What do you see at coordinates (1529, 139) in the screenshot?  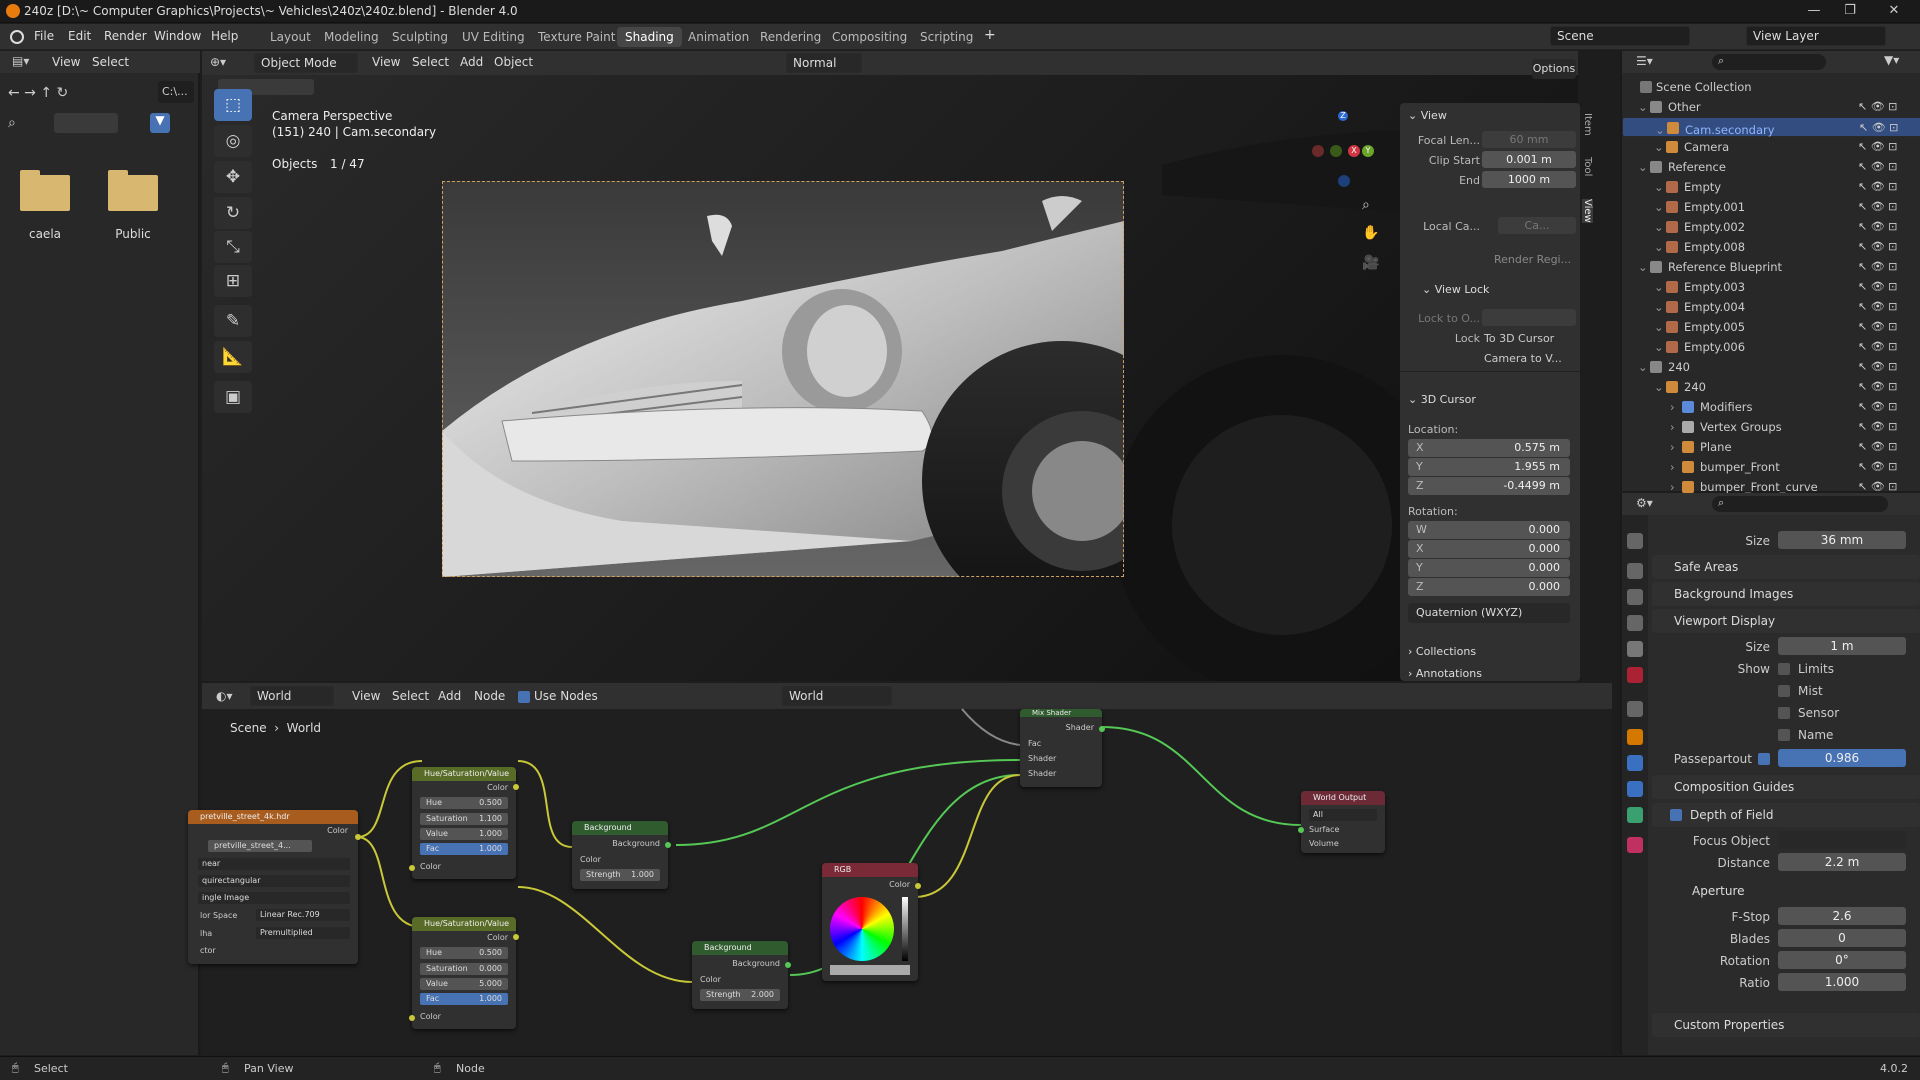 I see `focal-length-field: 60 mm` at bounding box center [1529, 139].